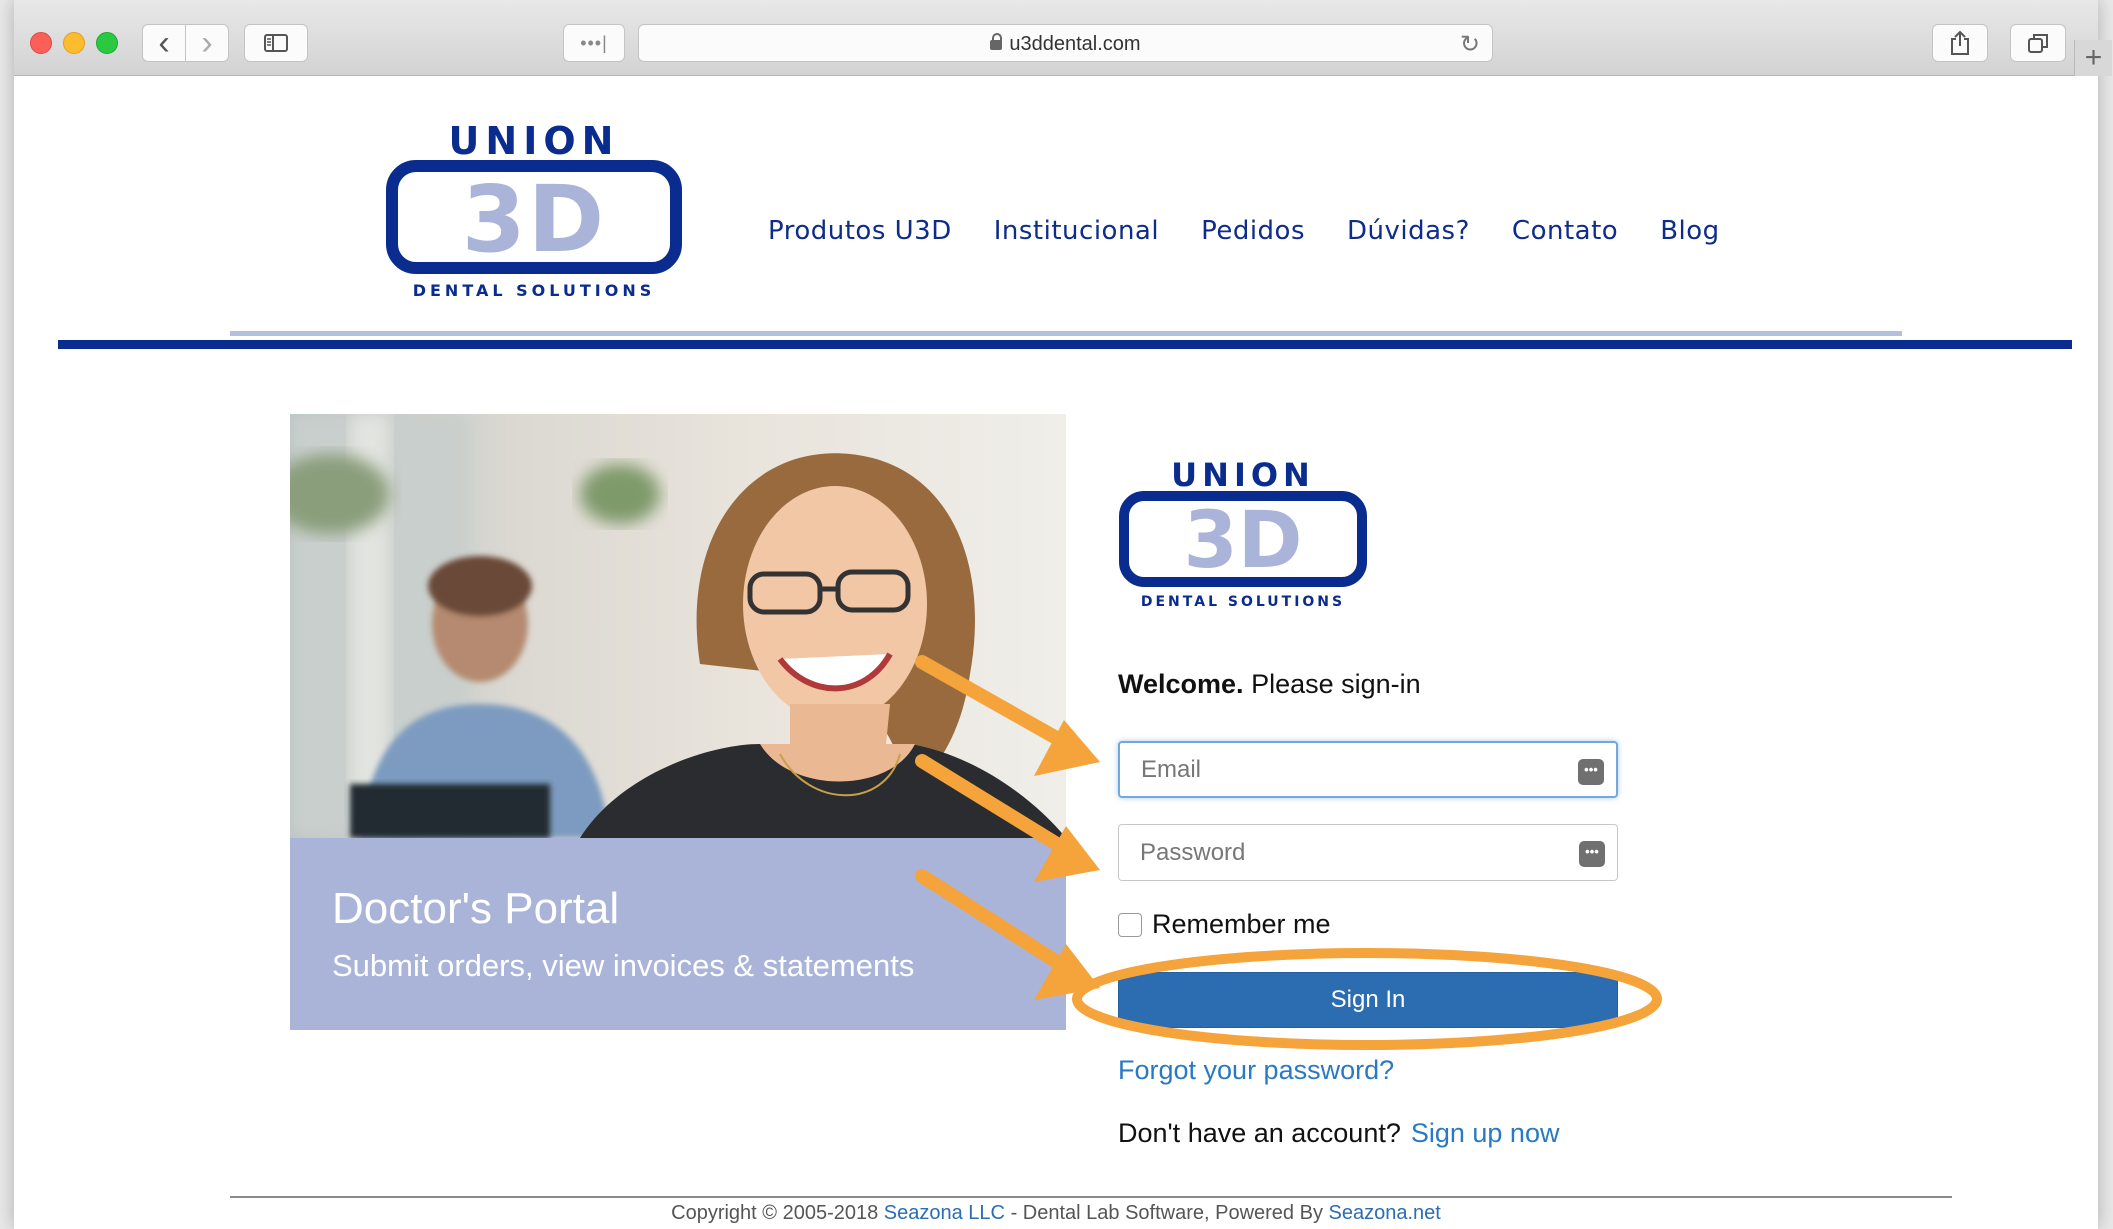  What do you see at coordinates (1368, 1000) in the screenshot?
I see `sign-in-button: Sign In` at bounding box center [1368, 1000].